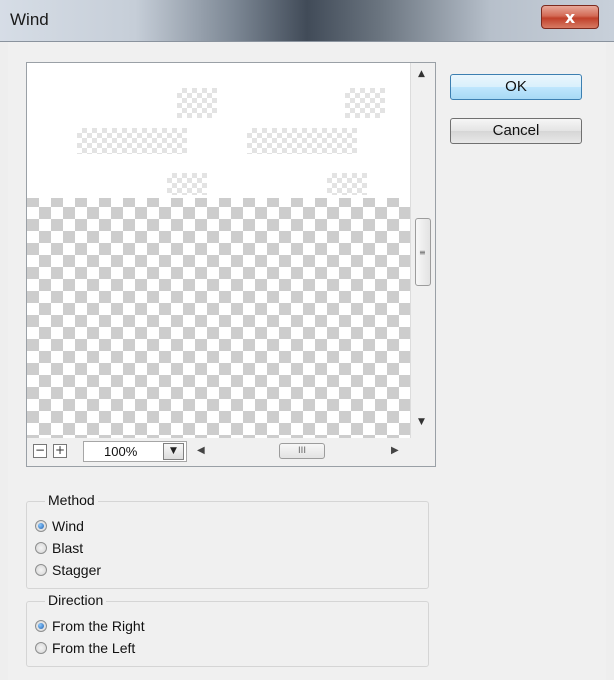 The width and height of the screenshot is (614, 680). Describe the element at coordinates (60, 451) in the screenshot. I see `zoom-in-button: +` at that location.